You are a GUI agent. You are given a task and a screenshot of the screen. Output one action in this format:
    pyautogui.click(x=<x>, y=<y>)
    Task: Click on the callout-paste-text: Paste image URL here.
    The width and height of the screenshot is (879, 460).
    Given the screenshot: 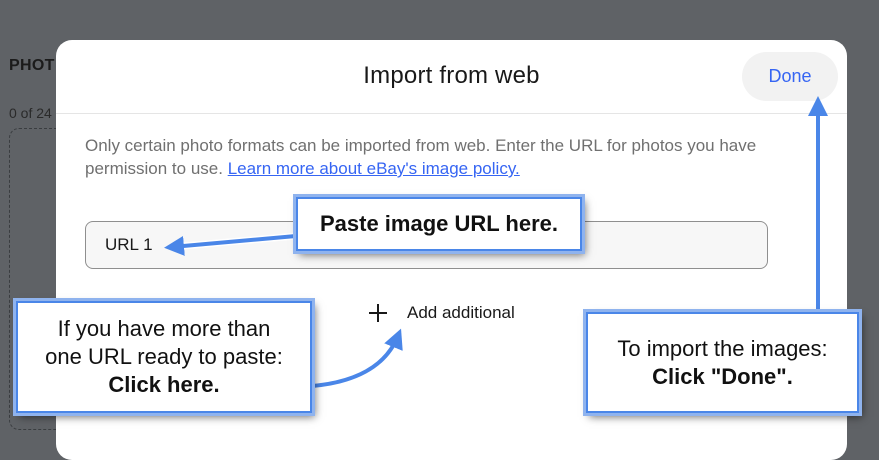 What is the action you would take?
    pyautogui.click(x=439, y=223)
    